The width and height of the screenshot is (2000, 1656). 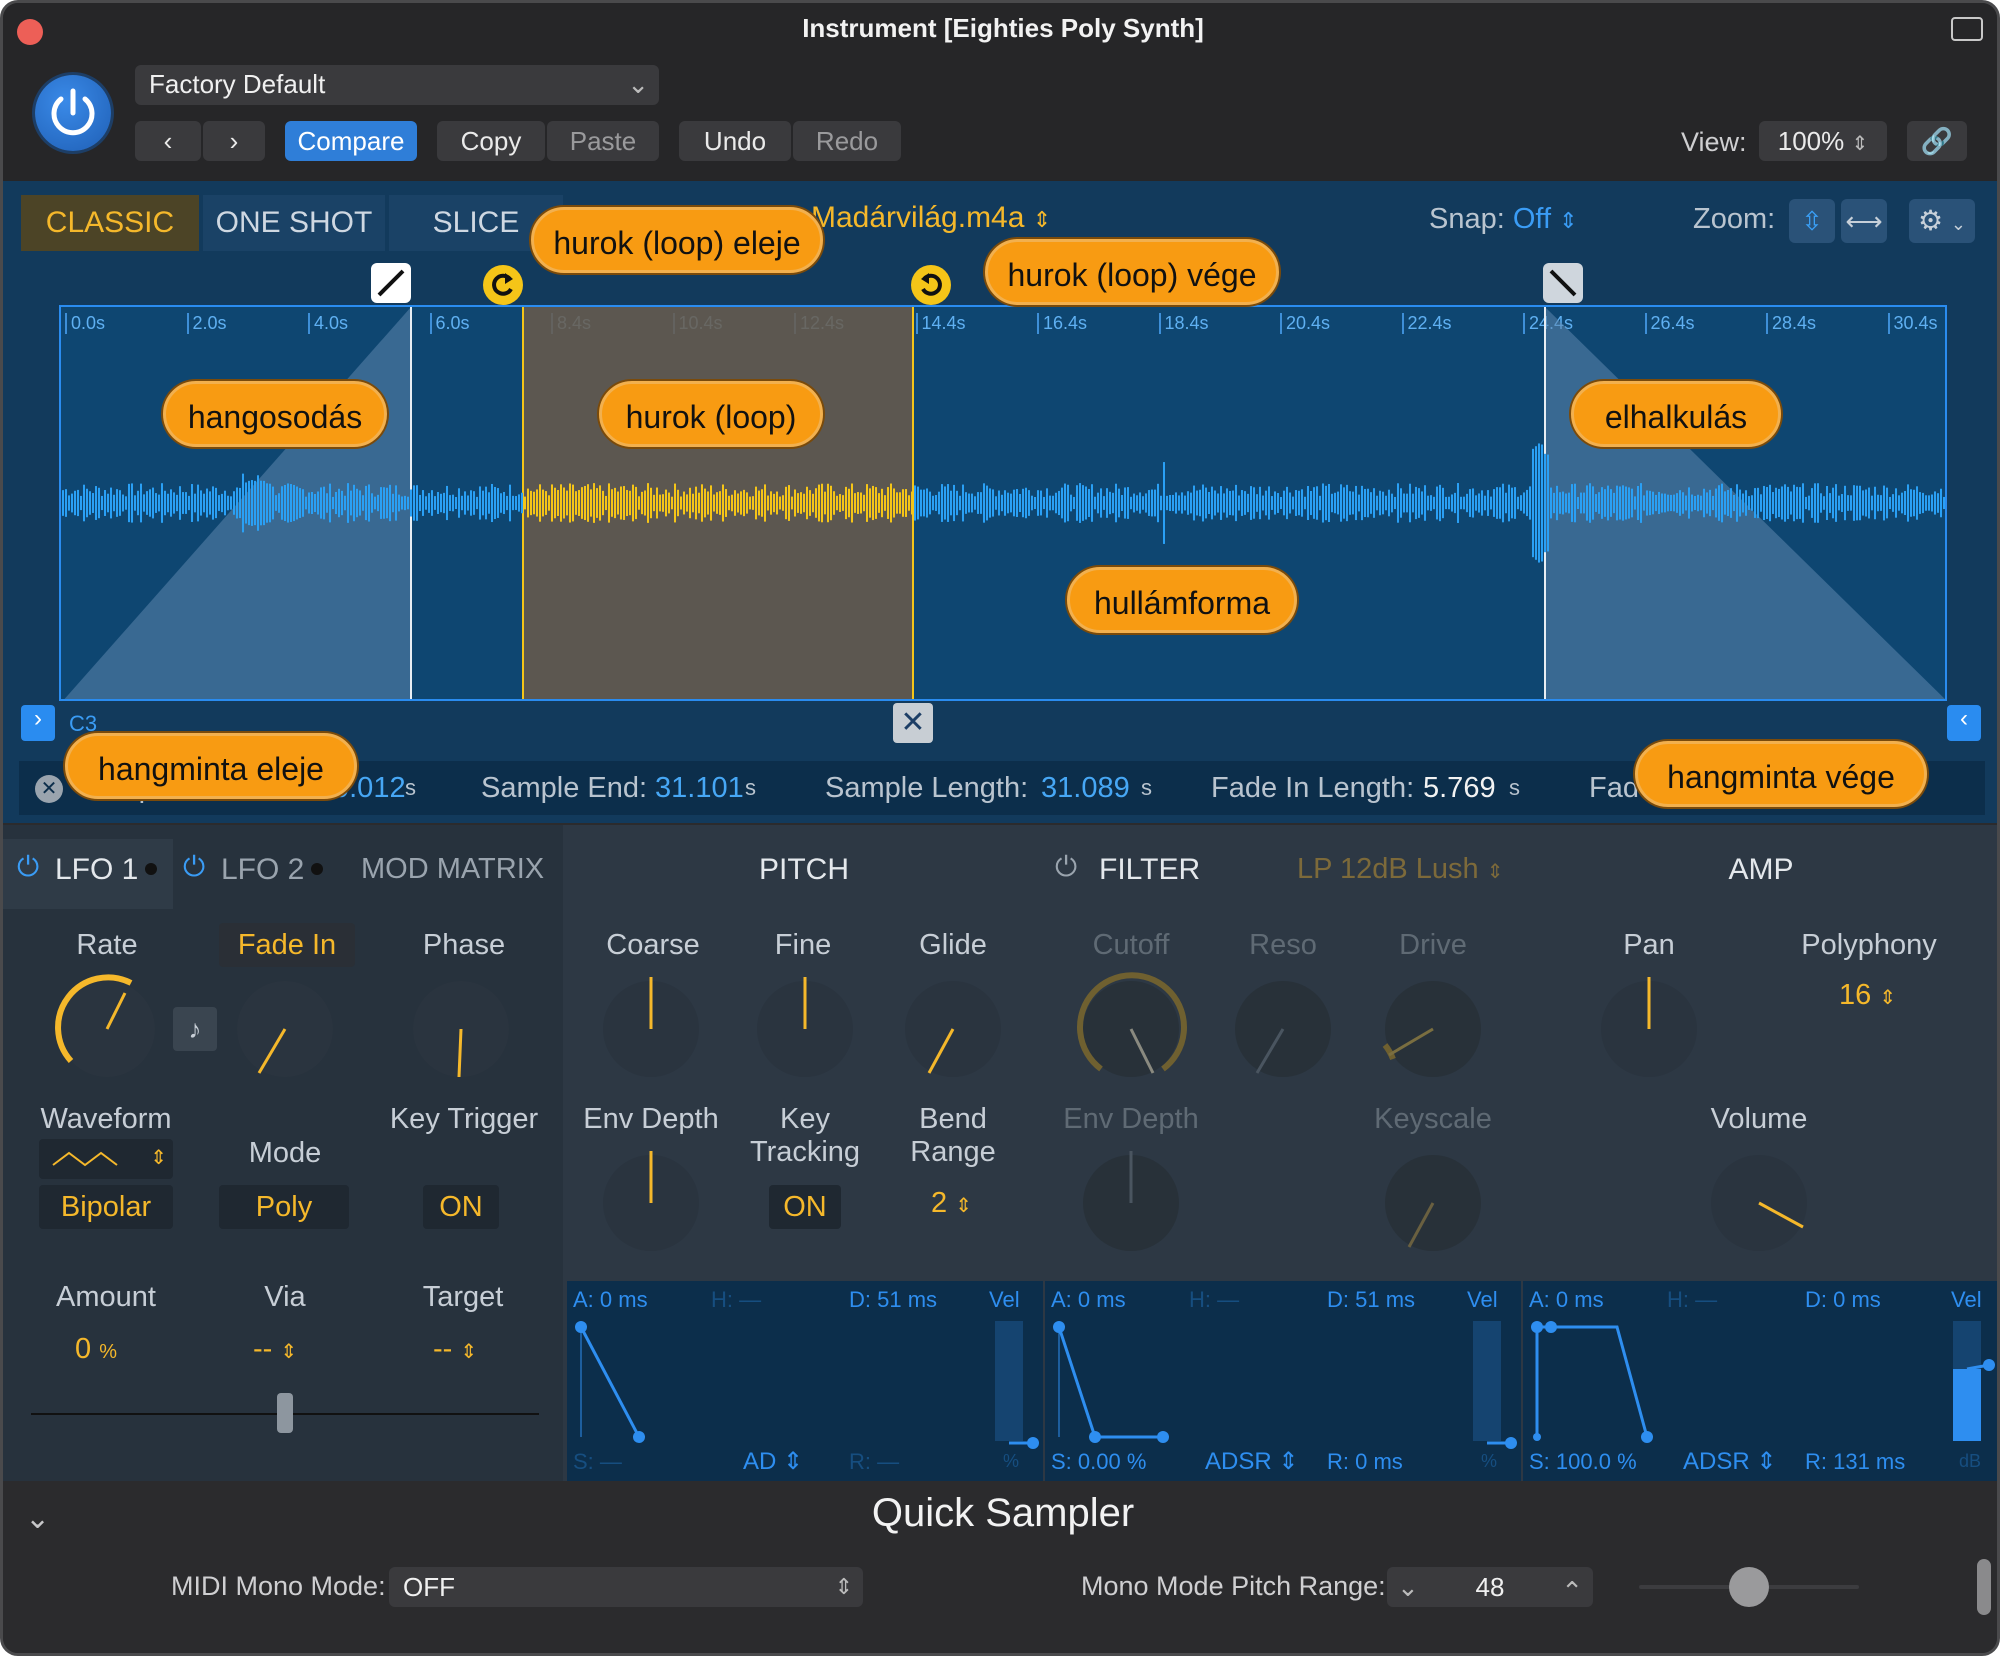 What do you see at coordinates (211, 766) in the screenshot?
I see `callout-sample-start: hangminta eleje` at bounding box center [211, 766].